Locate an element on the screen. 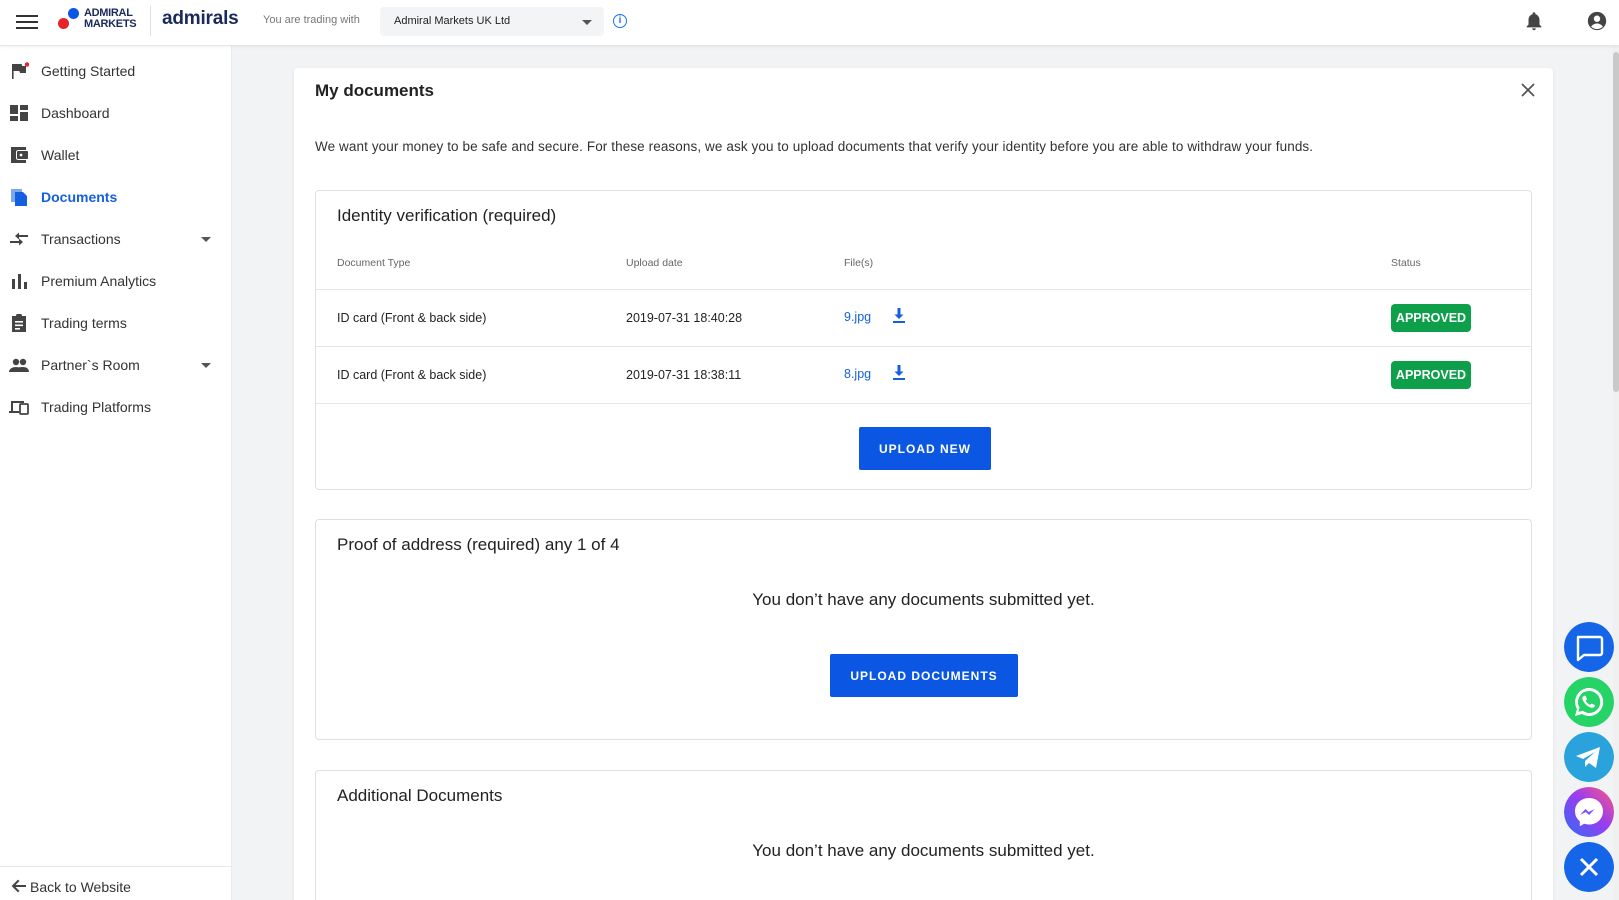 The image size is (1619, 900). info-icon: i is located at coordinates (620, 21).